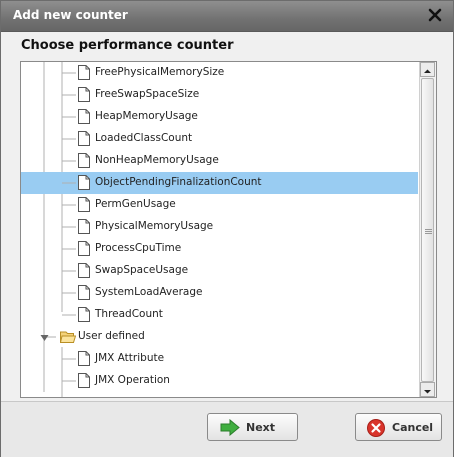 The width and height of the screenshot is (454, 457). Describe the element at coordinates (413, 427) in the screenshot. I see `cancel-label: Cancel` at that location.